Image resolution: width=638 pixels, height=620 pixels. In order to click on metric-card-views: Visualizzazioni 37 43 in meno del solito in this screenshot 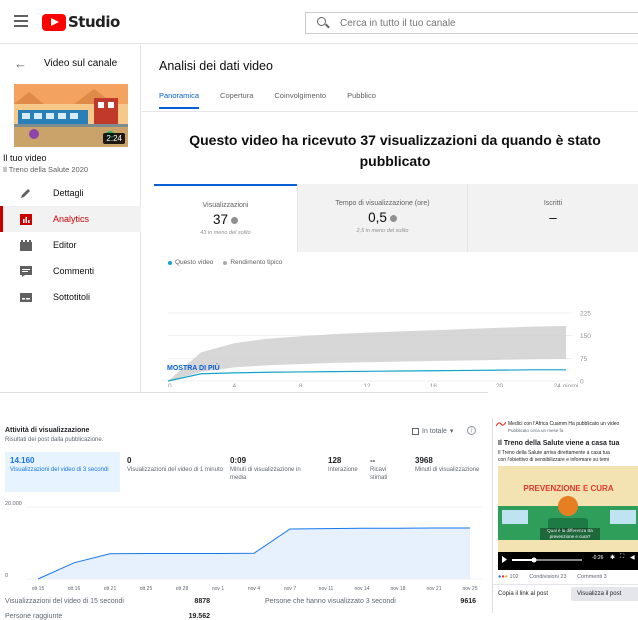, I will do `click(225, 218)`.